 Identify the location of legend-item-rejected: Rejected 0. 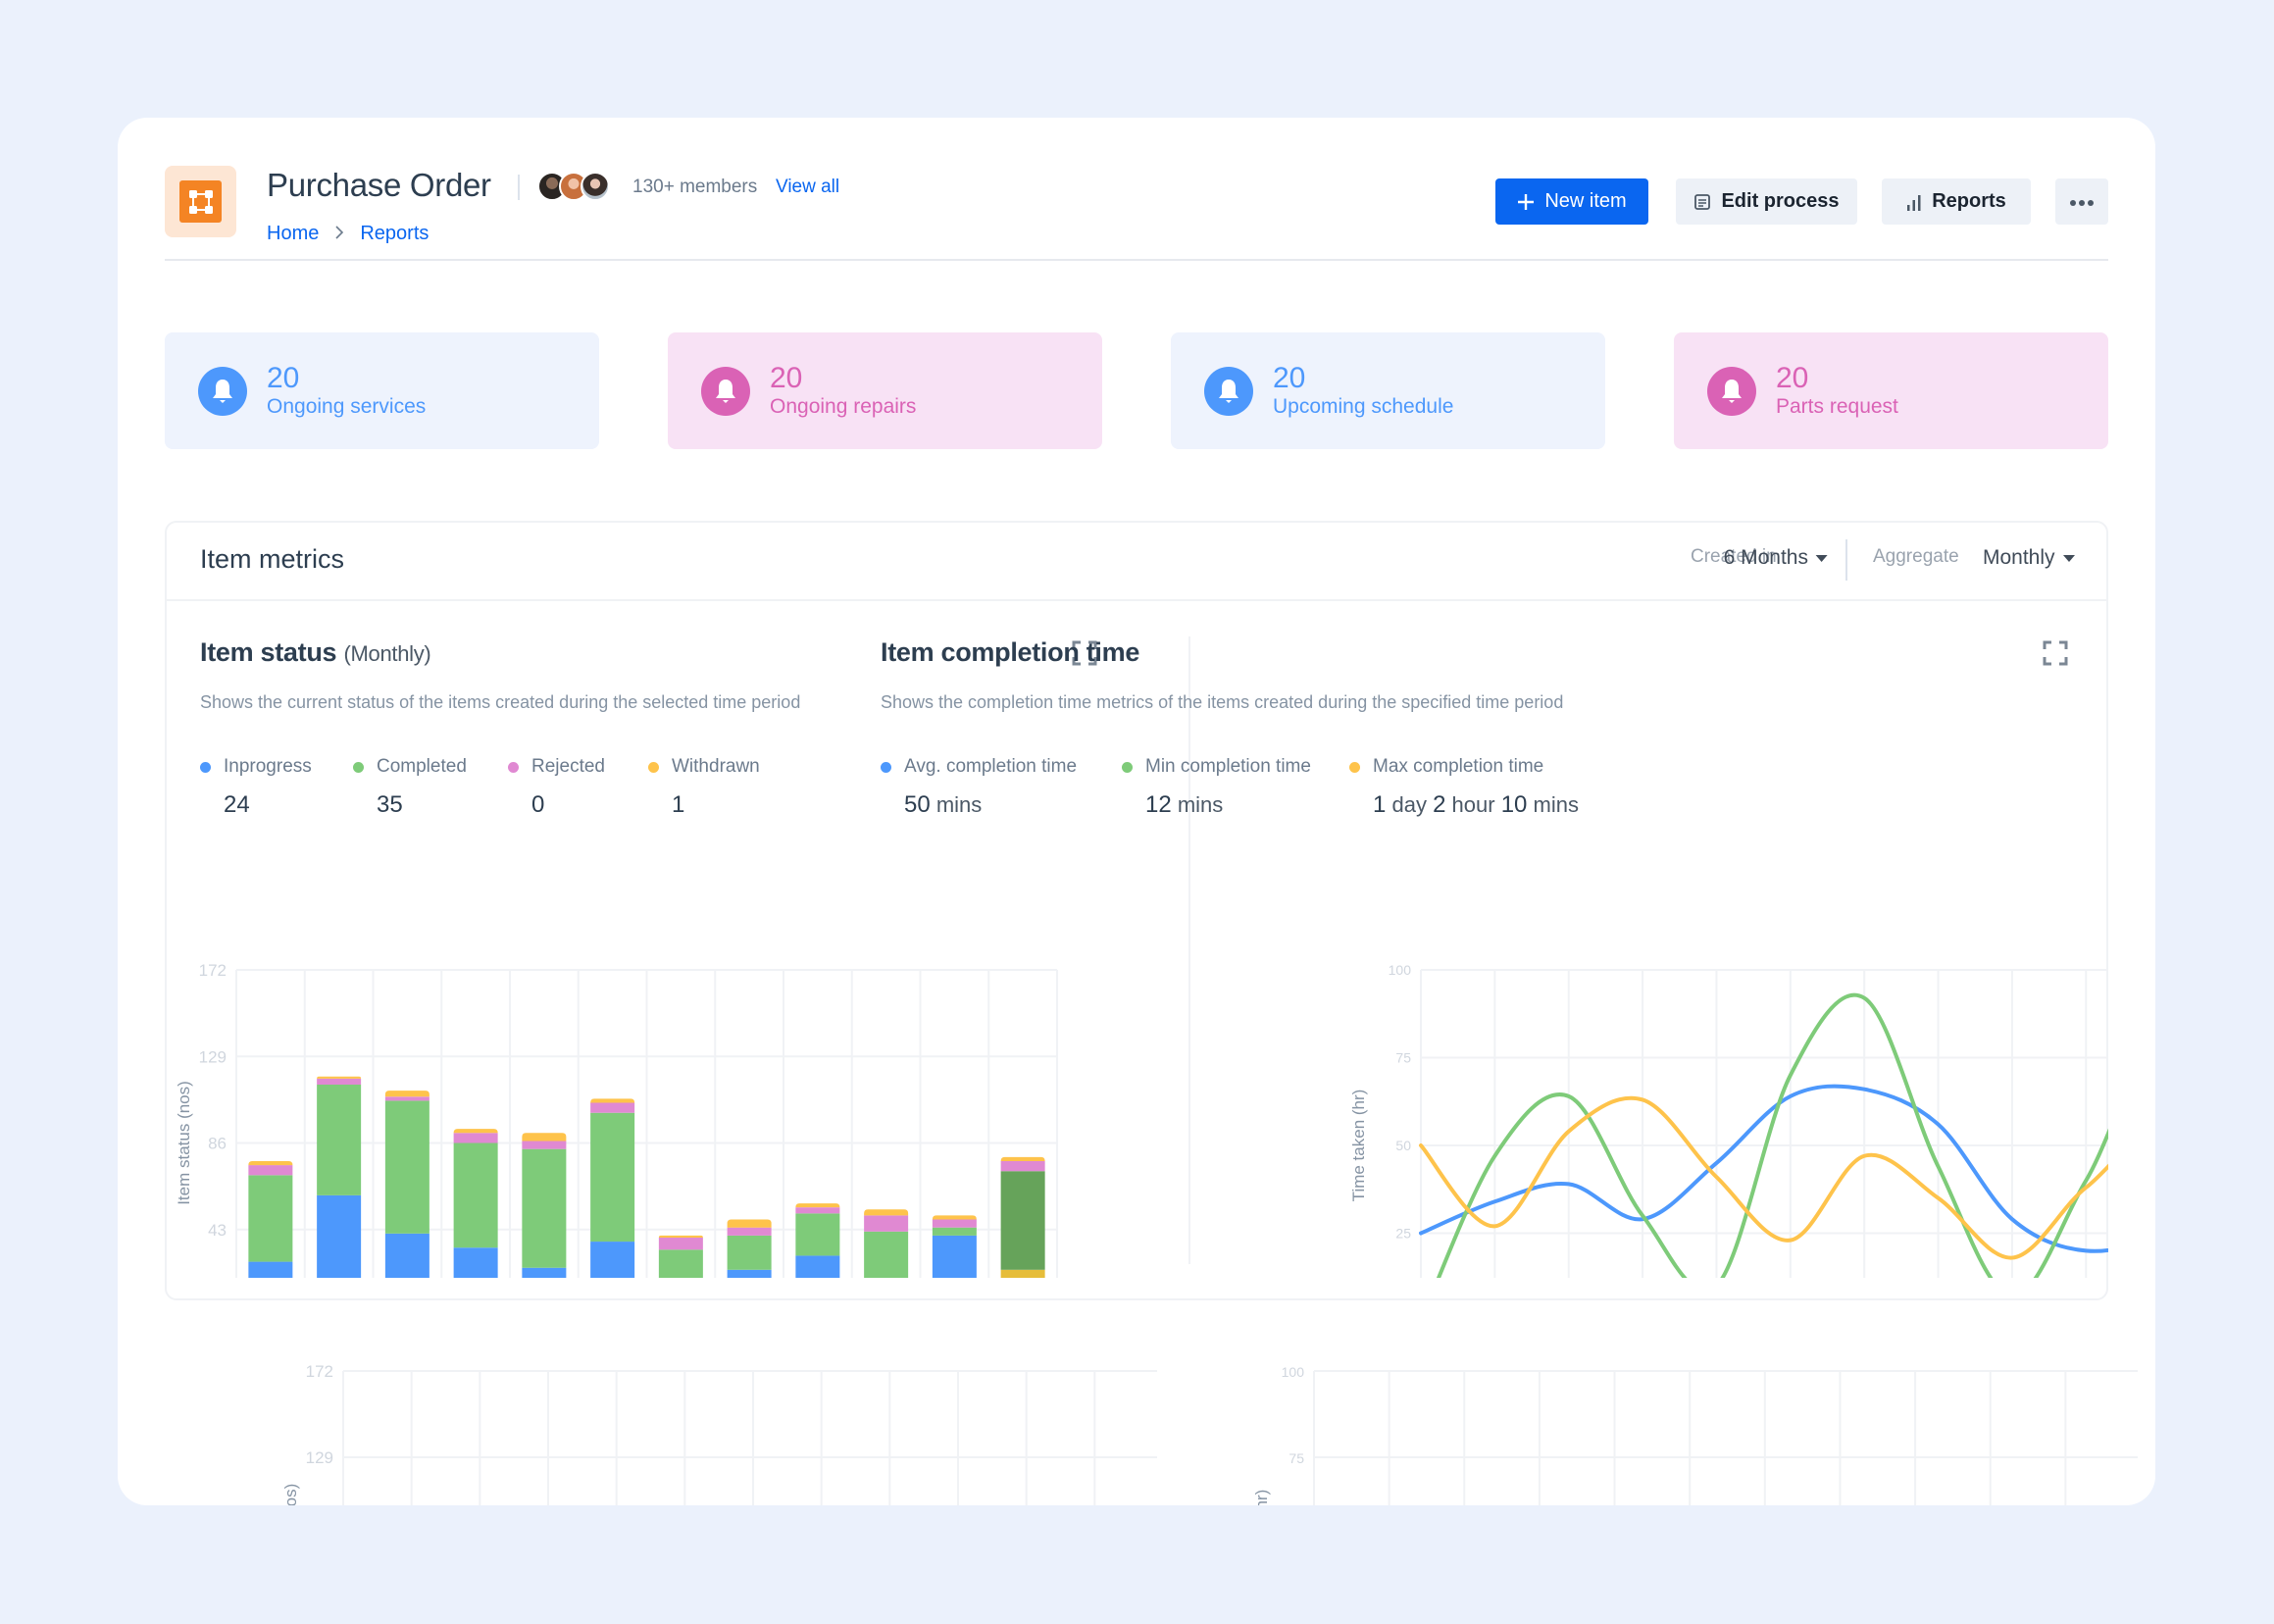
(556, 787).